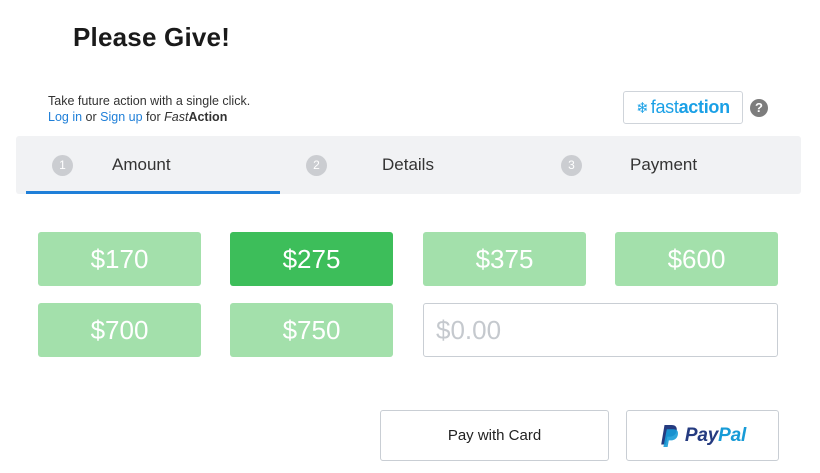 The width and height of the screenshot is (820, 473). What do you see at coordinates (642, 108) in the screenshot?
I see `fastaction-snowflake-icon: ❄` at bounding box center [642, 108].